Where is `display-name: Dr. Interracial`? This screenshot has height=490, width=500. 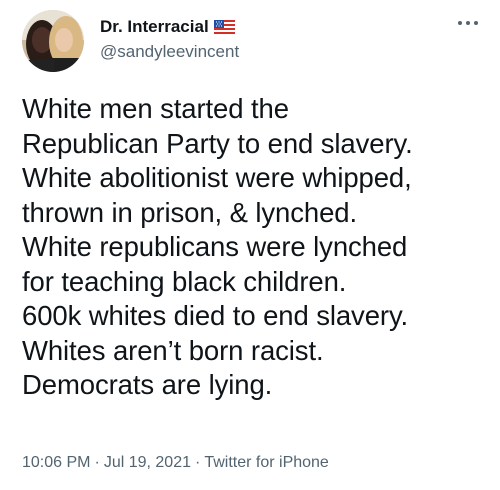 display-name: Dr. Interracial is located at coordinates (154, 27).